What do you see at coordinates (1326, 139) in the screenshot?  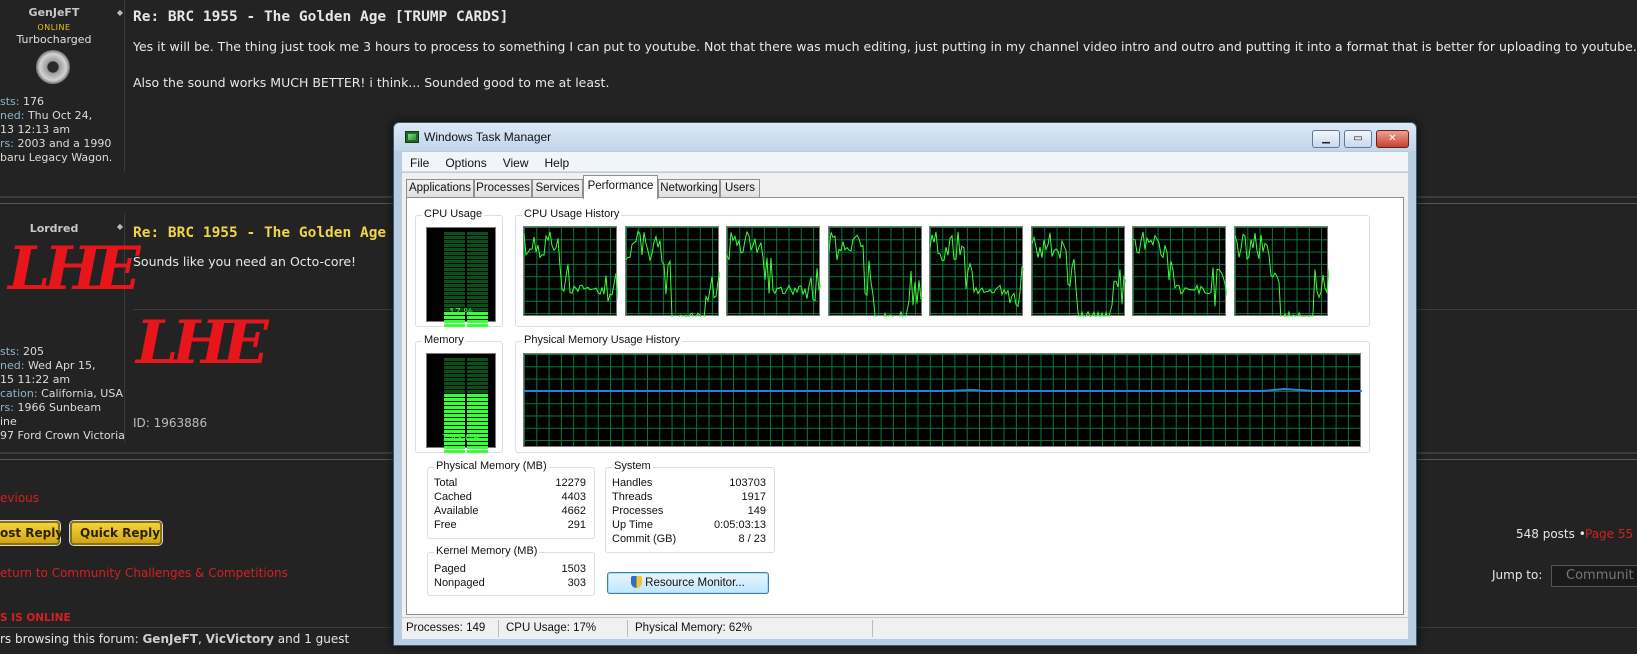 I see `minimize-button: ▁` at bounding box center [1326, 139].